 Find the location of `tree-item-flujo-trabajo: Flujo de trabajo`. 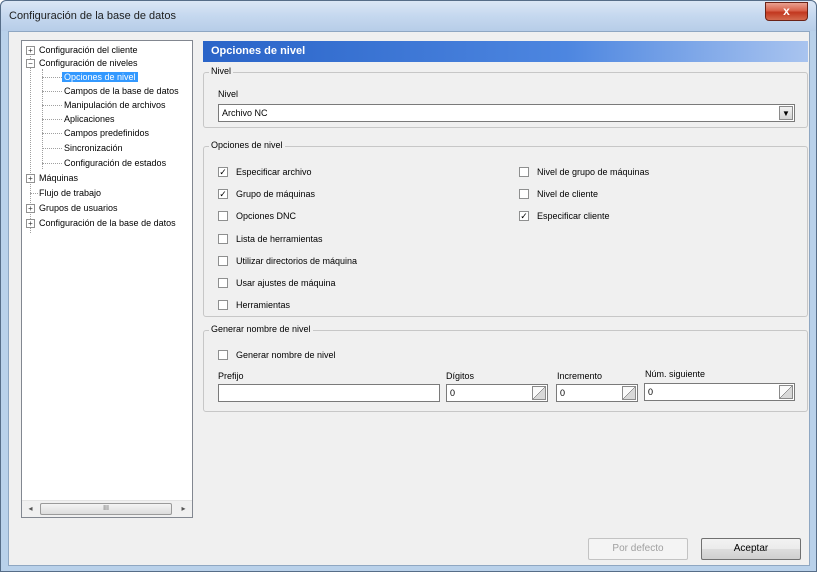

tree-item-flujo-trabajo: Flujo de trabajo is located at coordinates (70, 193).